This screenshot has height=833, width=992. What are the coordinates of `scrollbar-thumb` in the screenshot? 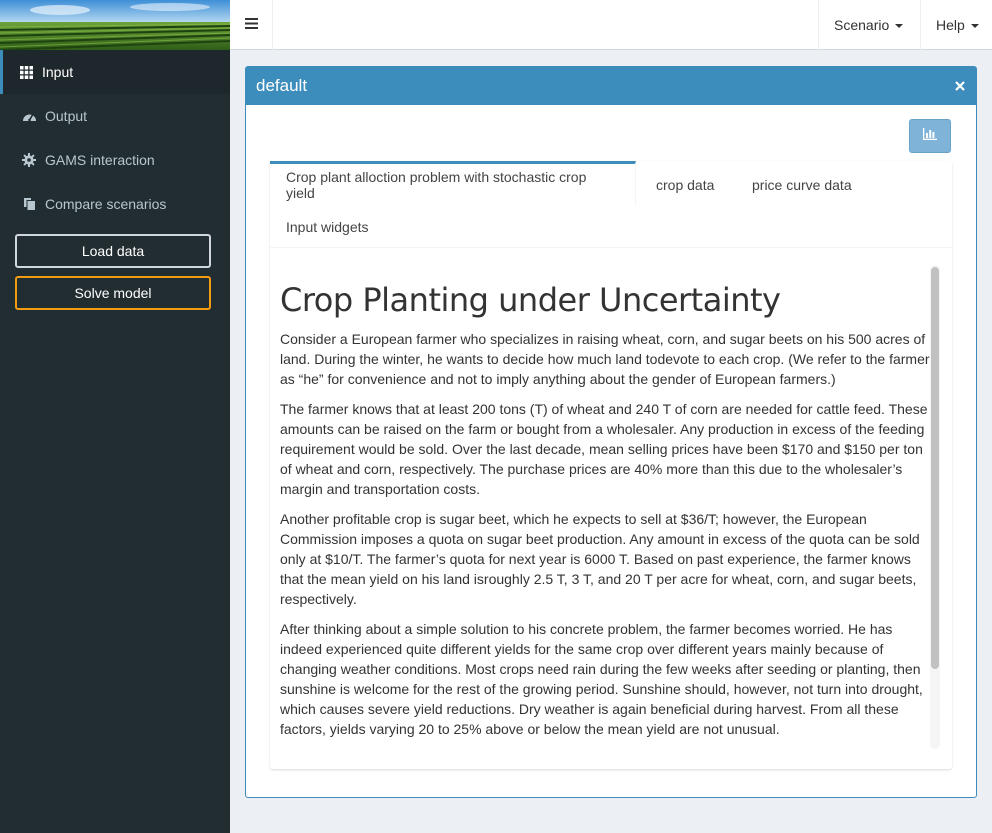 It's located at (935, 468).